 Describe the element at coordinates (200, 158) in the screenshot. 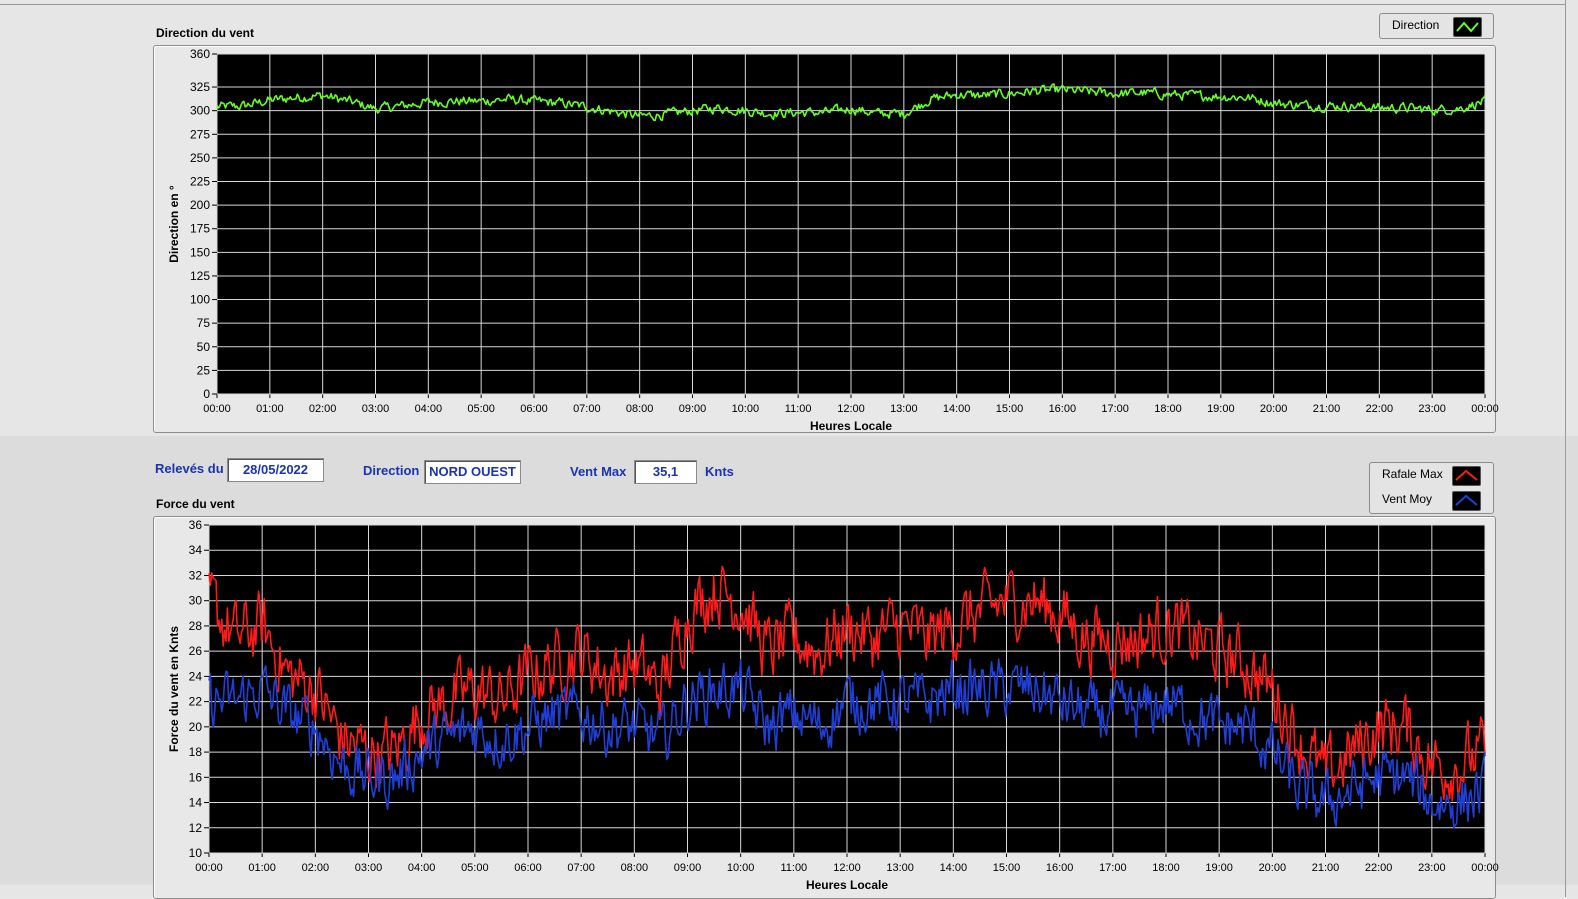

I see `y-tick-direction: 250` at that location.